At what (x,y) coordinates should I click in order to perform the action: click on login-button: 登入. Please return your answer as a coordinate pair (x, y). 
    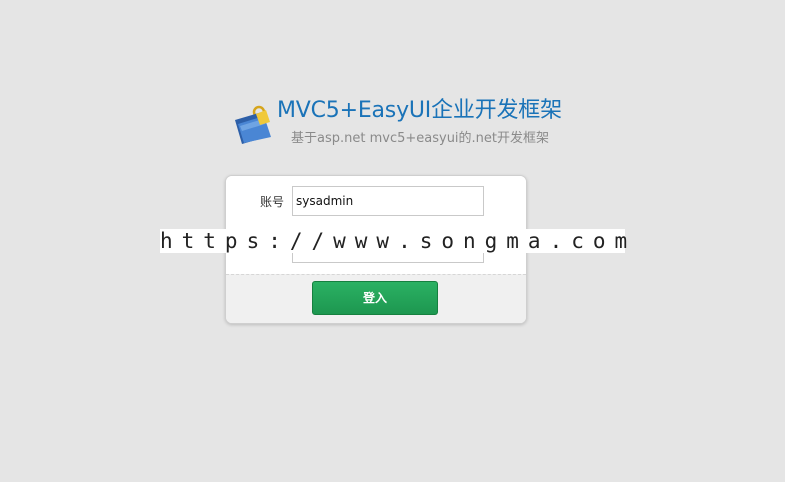
    Looking at the image, I should click on (375, 298).